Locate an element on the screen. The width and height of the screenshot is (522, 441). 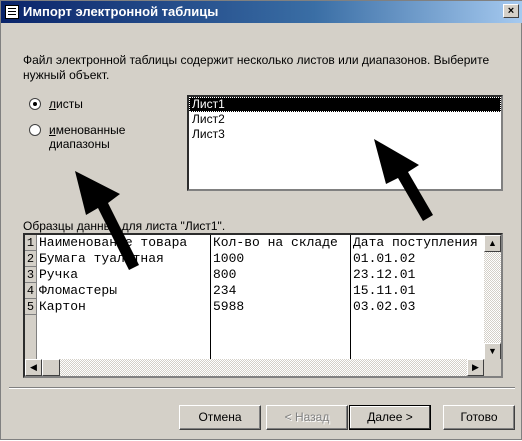
sample-data-label: Образцы данных для листа "Лист1". is located at coordinates (124, 226).